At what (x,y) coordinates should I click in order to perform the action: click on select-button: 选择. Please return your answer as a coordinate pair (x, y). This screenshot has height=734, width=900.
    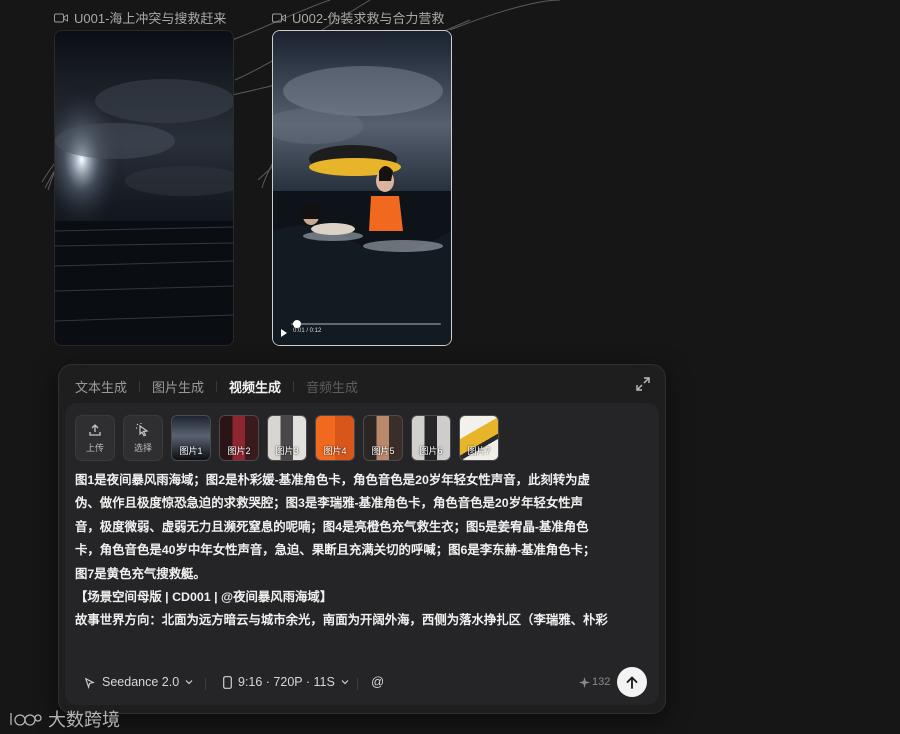
    Looking at the image, I should click on (143, 438).